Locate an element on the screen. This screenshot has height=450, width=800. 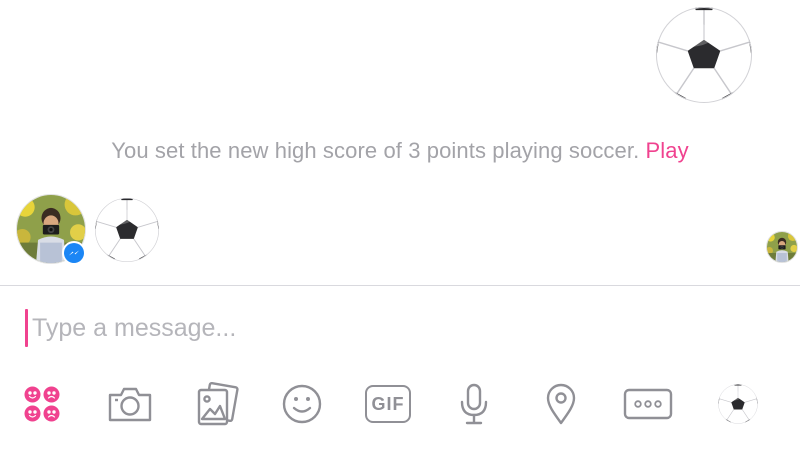
location-button is located at coordinates (561, 404).